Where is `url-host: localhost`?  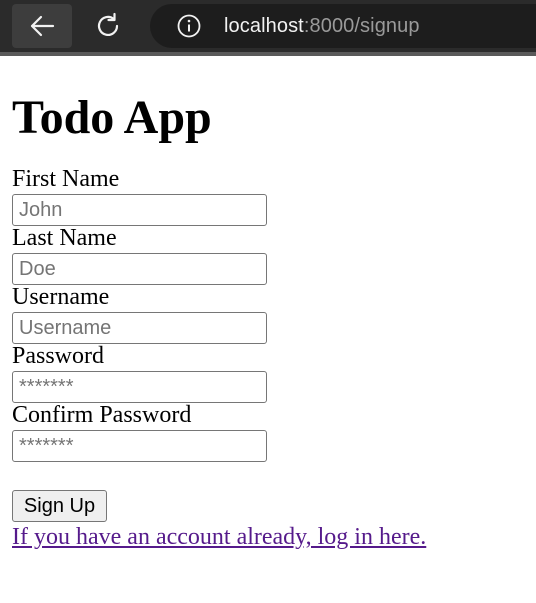
url-host: localhost is located at coordinates (264, 25).